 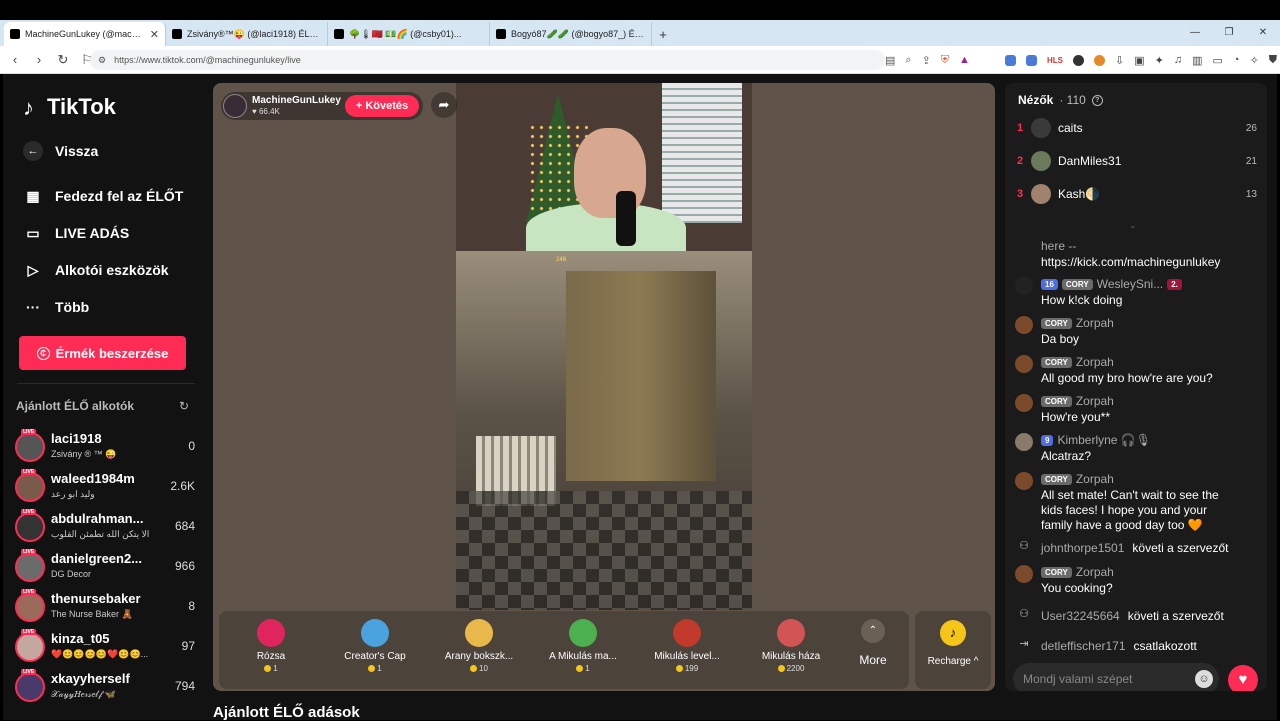 I want to click on host-avatar, so click(x=235, y=106).